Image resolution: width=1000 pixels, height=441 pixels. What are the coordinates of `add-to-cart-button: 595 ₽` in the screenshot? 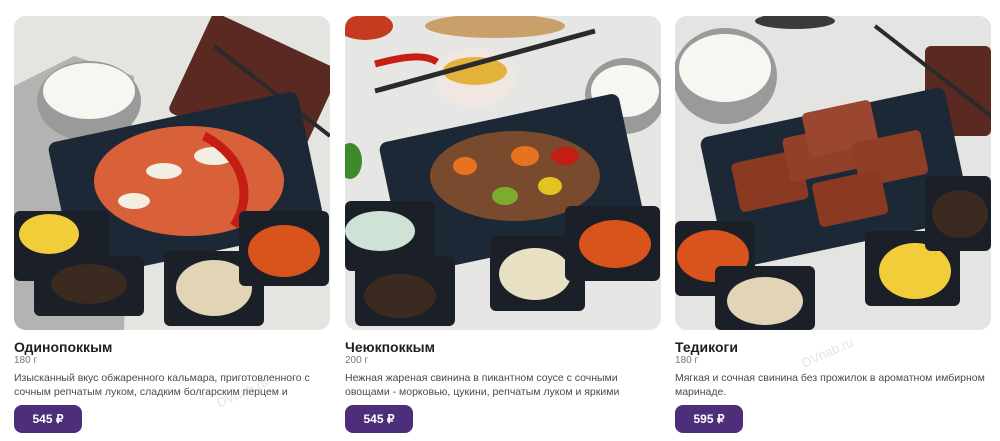 It's located at (709, 419).